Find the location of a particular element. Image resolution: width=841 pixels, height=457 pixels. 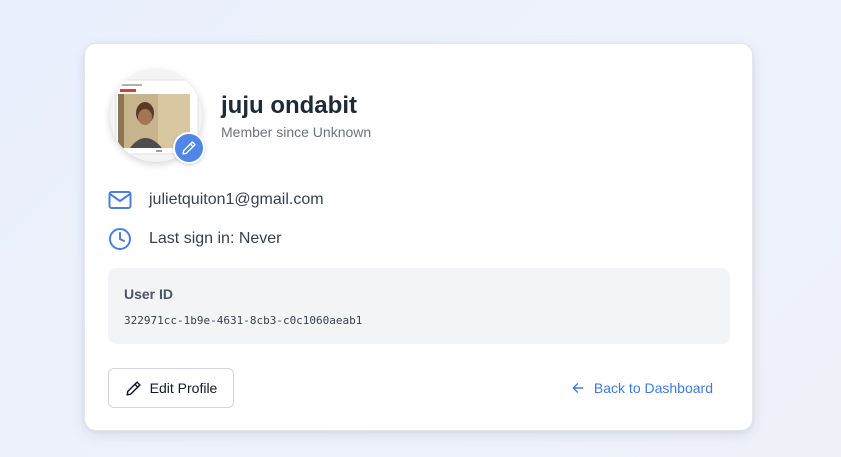

email-row: julietquiton1@gmail.com is located at coordinates (216, 200).